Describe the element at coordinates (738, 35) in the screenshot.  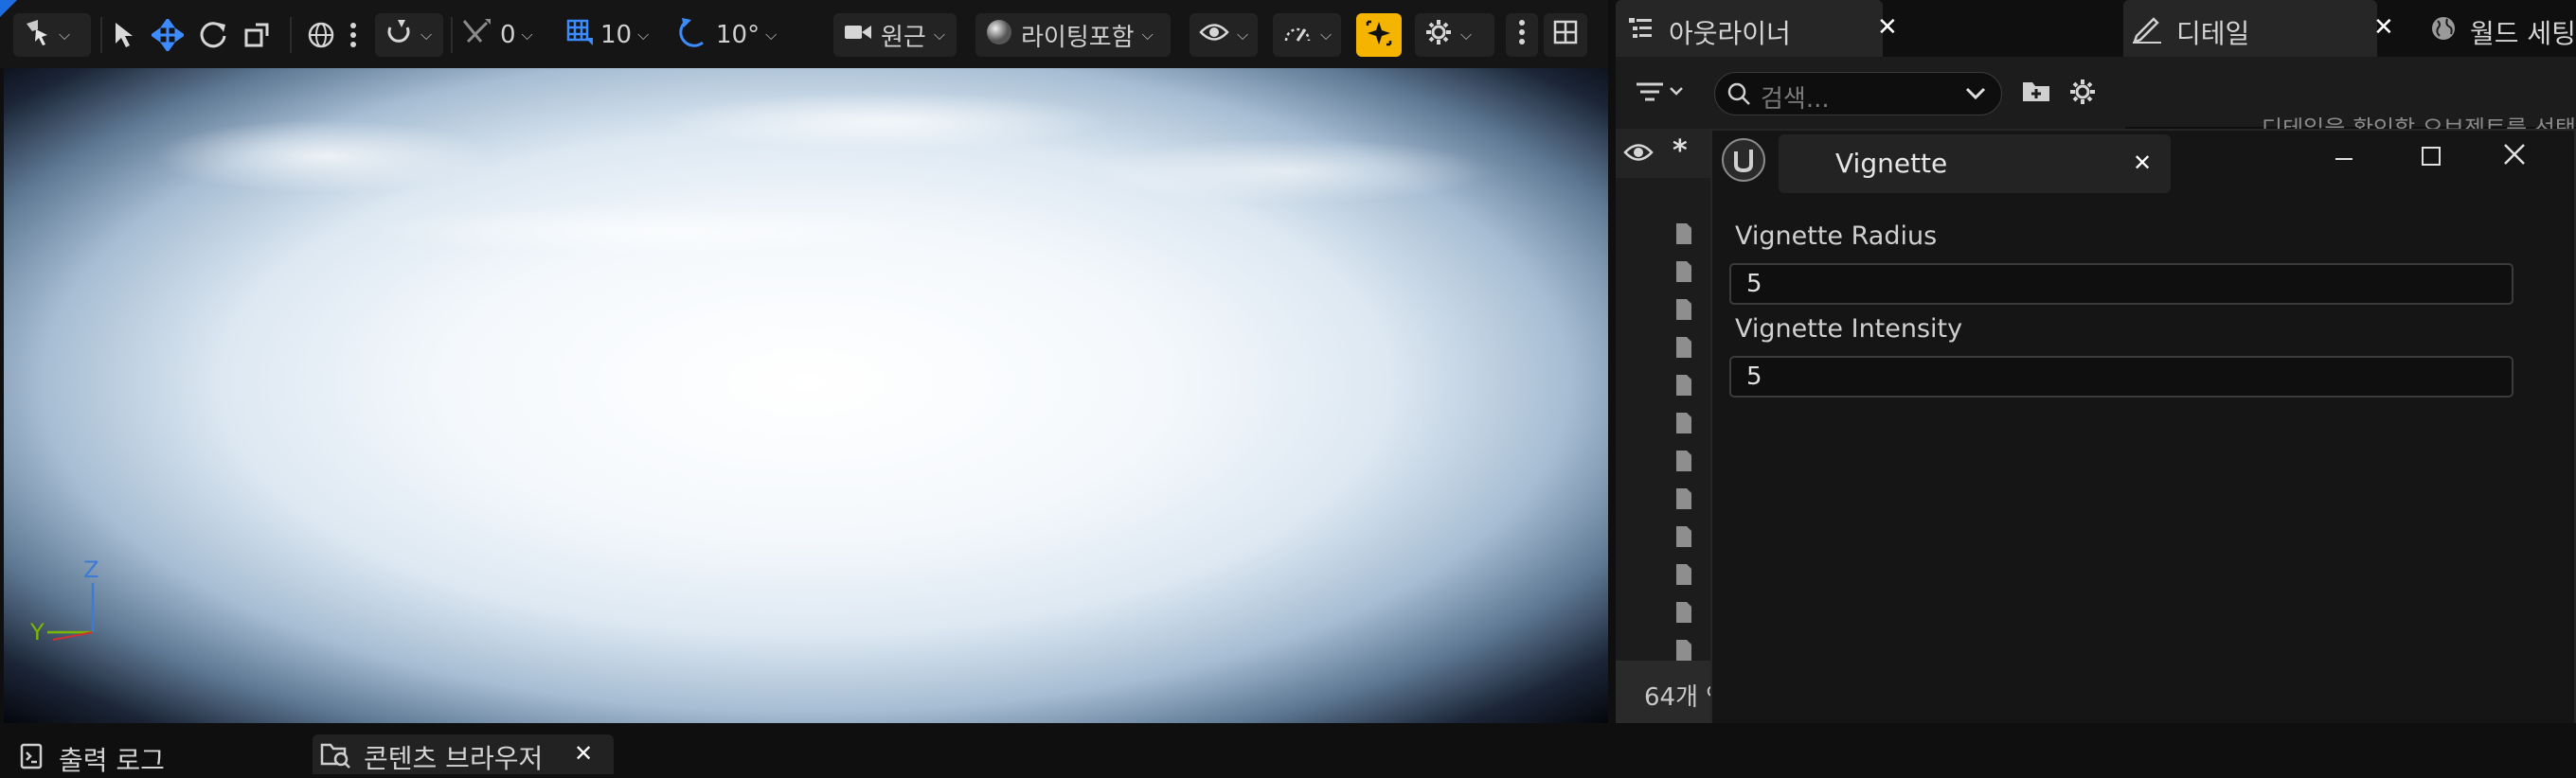
I see `rotate-snap-value: 10°` at that location.